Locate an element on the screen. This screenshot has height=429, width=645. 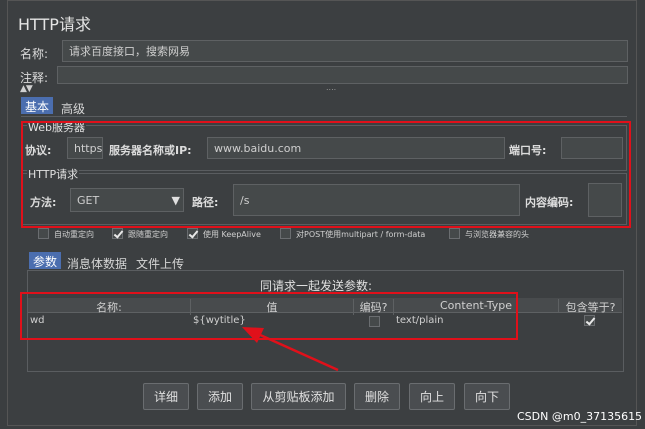
name-label: 名称: is located at coordinates (34, 54).